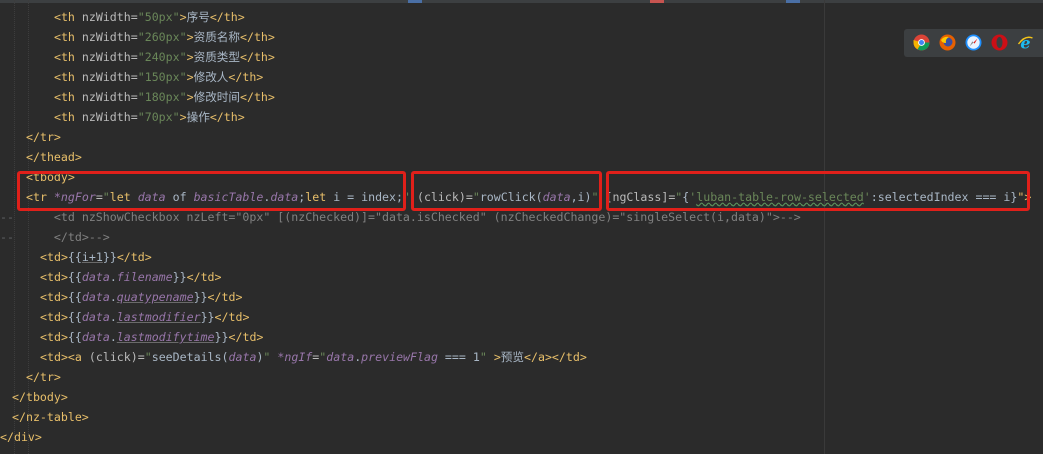 Image resolution: width=1043 pixels, height=454 pixels. Describe the element at coordinates (921, 42) in the screenshot. I see `chrome-icon` at that location.